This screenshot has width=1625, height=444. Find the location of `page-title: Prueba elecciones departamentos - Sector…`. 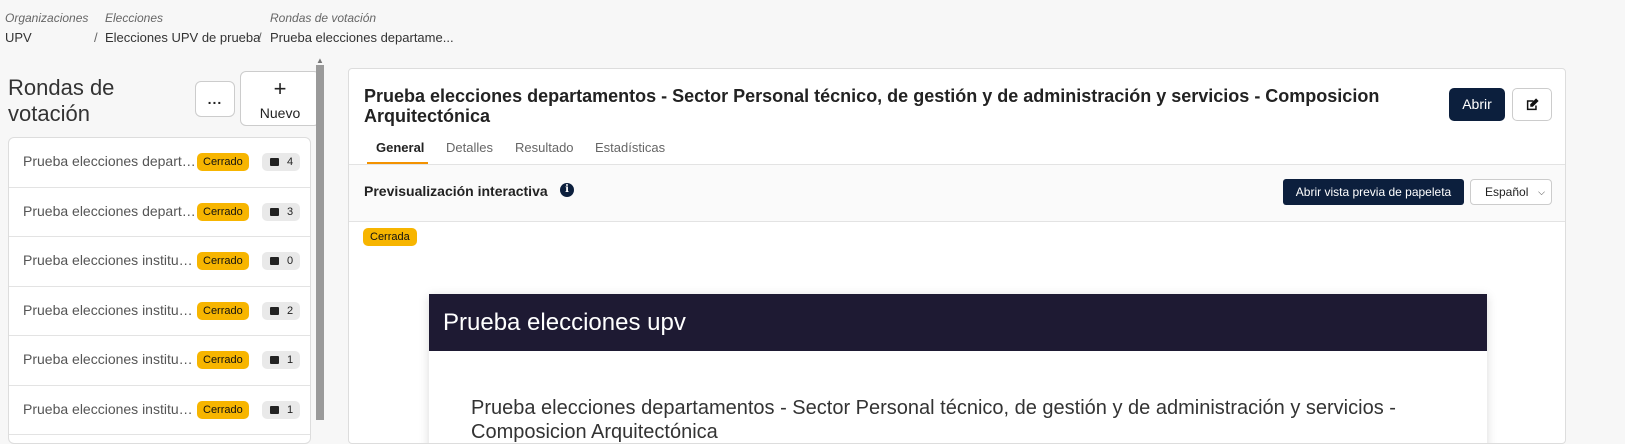

page-title: Prueba elecciones departamentos - Sector… is located at coordinates (872, 106).